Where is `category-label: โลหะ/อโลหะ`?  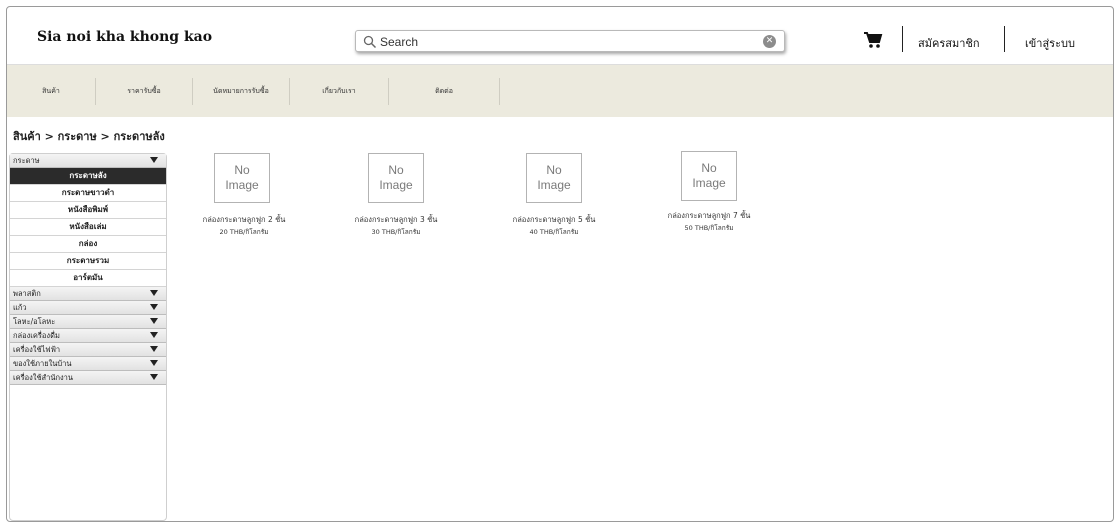 category-label: โลหะ/อโลหะ is located at coordinates (34, 321).